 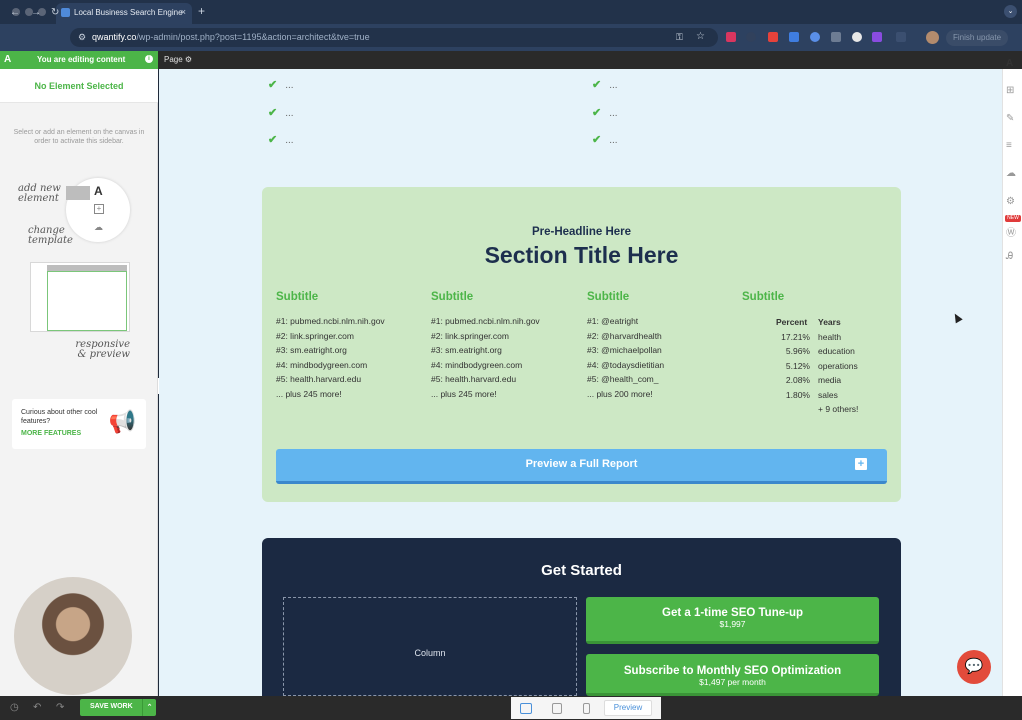 What do you see at coordinates (586, 708) in the screenshot?
I see `mobile-view-icon` at bounding box center [586, 708].